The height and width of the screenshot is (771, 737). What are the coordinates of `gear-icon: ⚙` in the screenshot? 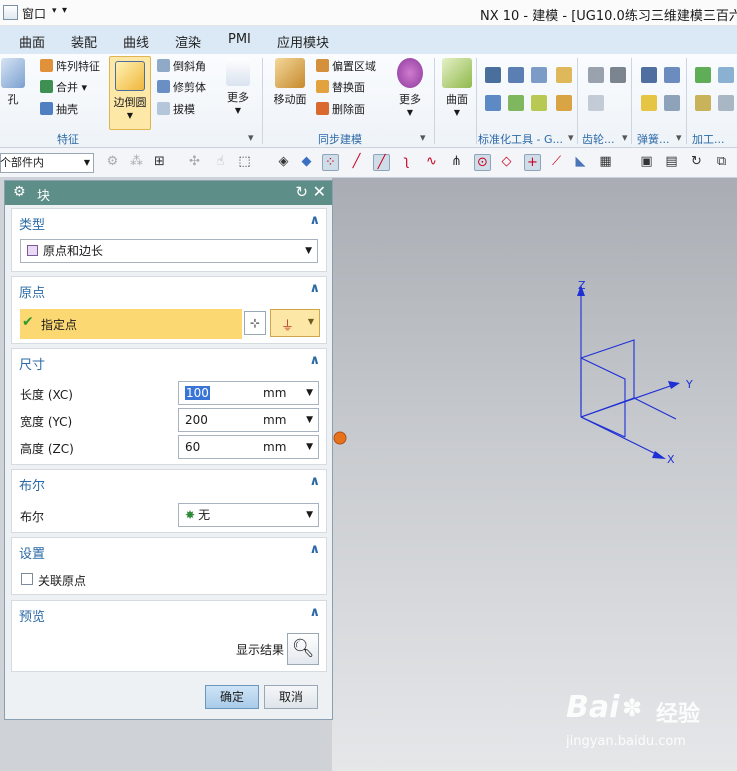 It's located at (19, 192).